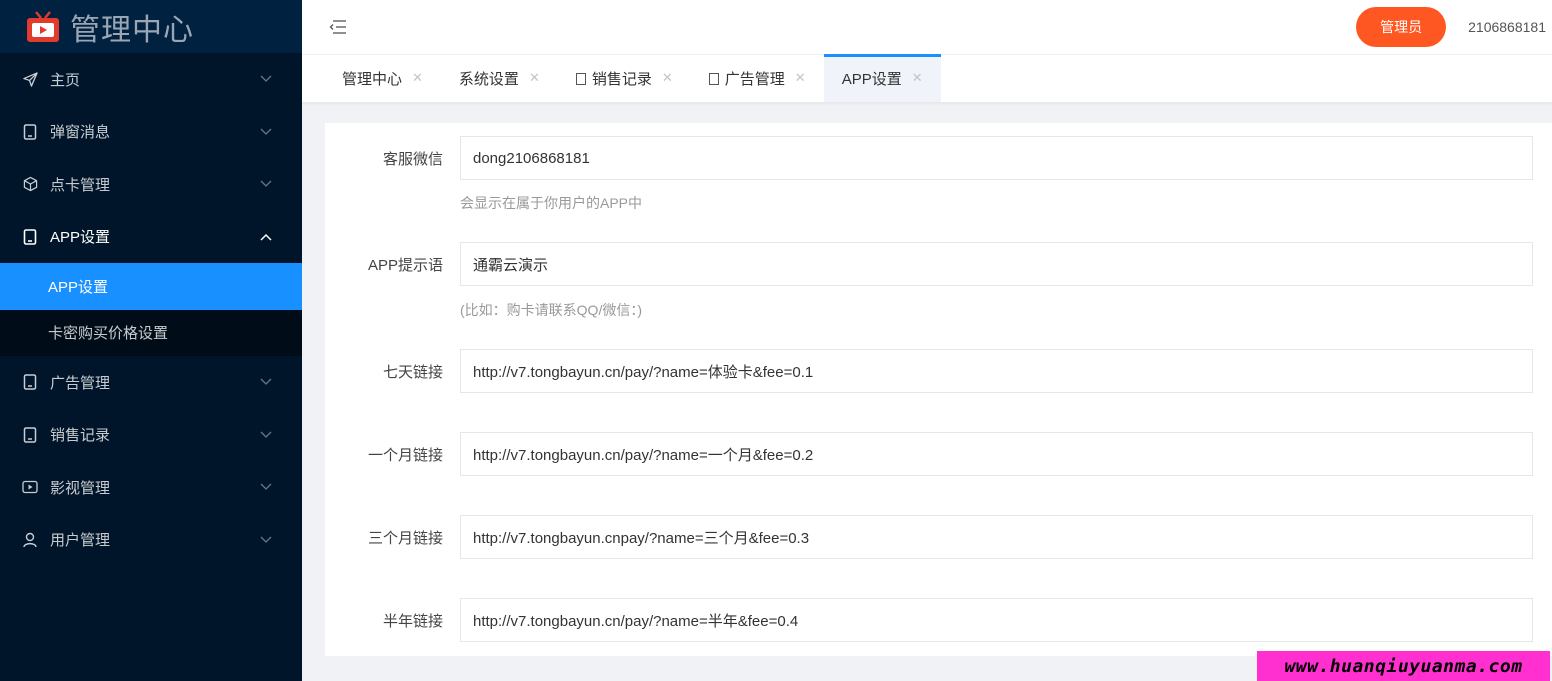 The width and height of the screenshot is (1552, 681). Describe the element at coordinates (405, 455) in the screenshot. I see `form-label: 一个月链接` at that location.